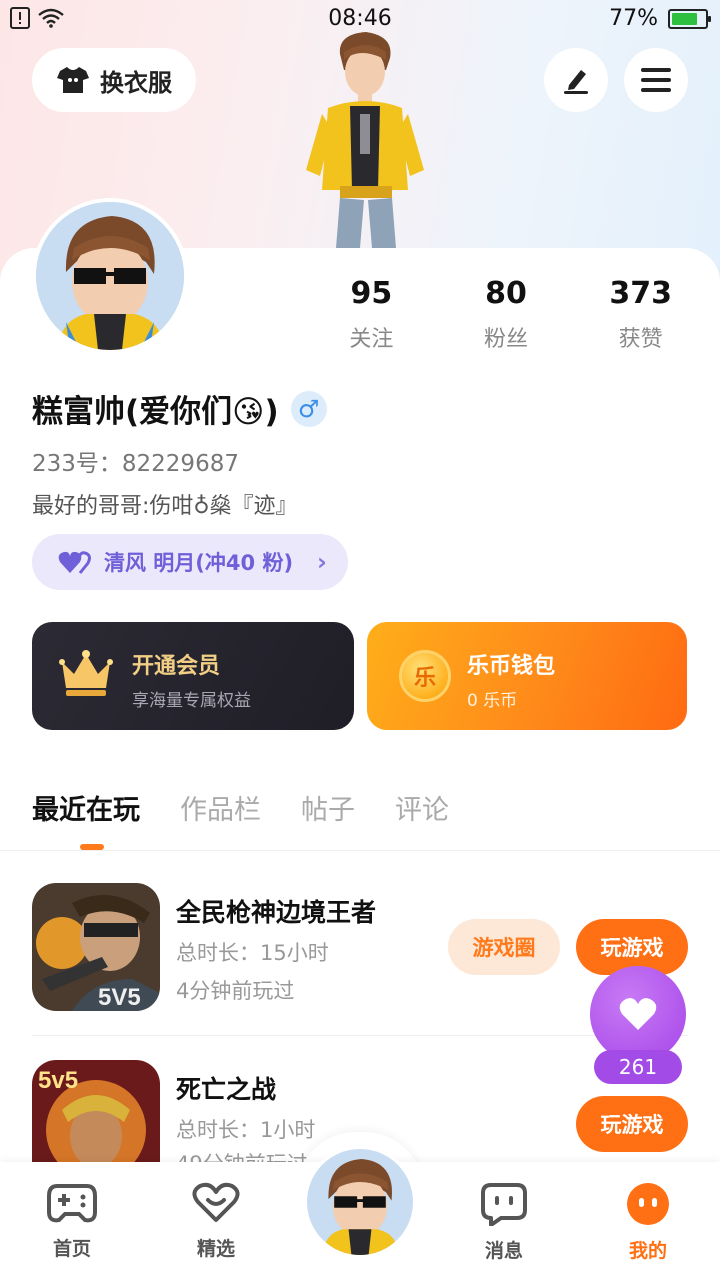 The image size is (720, 1280). Describe the element at coordinates (73, 80) in the screenshot. I see `tshirt-icon` at that location.